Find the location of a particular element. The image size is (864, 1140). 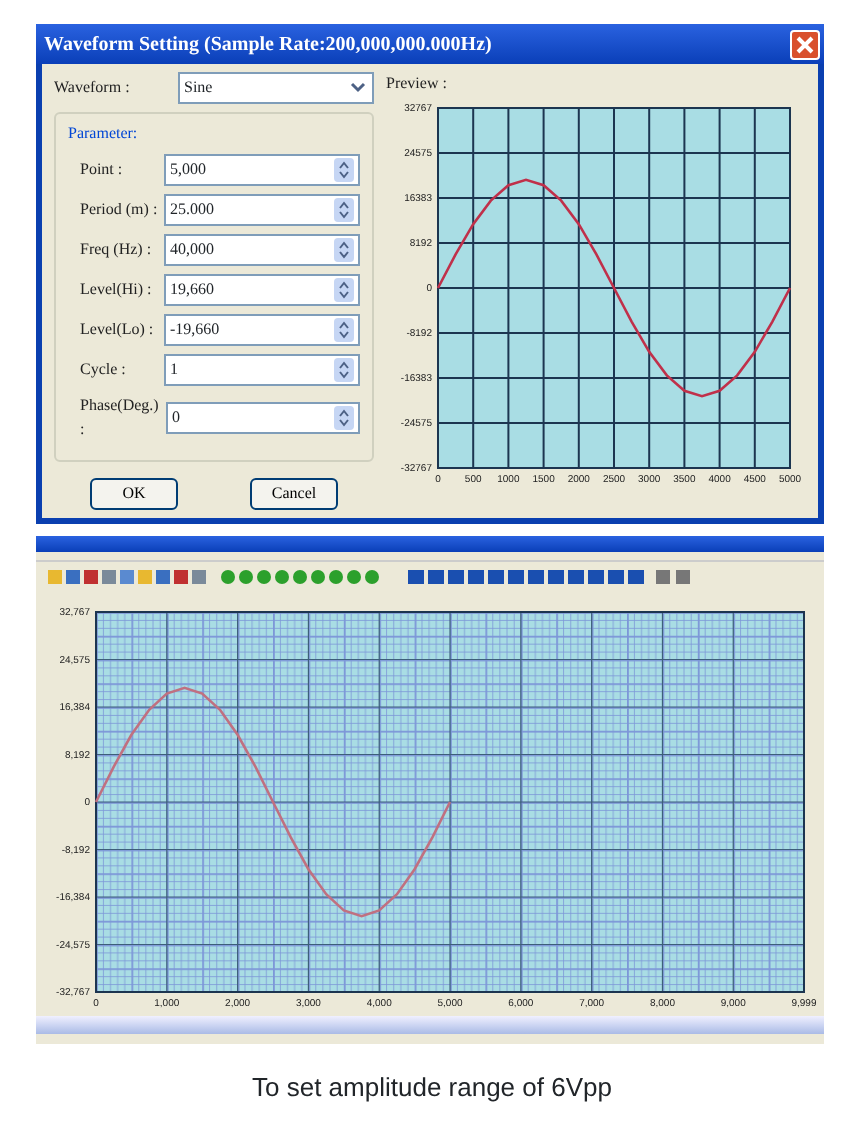

field-label: Level(Hi) : is located at coordinates (116, 290).